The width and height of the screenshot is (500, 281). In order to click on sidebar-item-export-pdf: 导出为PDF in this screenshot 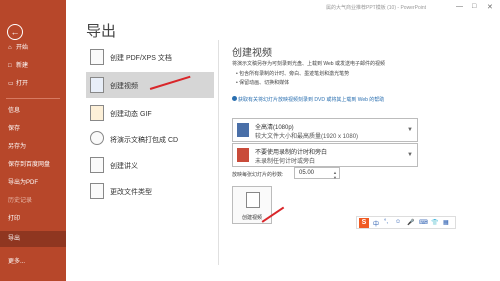, I will do `click(33, 183)`.